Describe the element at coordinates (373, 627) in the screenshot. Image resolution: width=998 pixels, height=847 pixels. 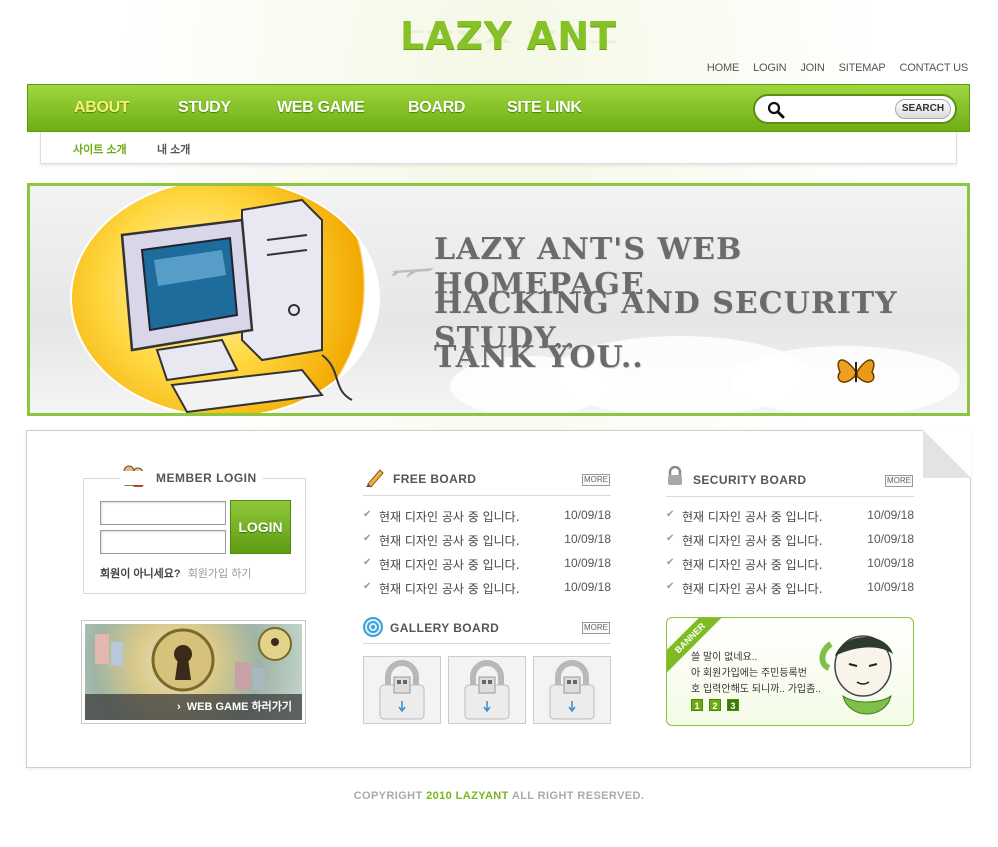
I see `target-icon` at that location.